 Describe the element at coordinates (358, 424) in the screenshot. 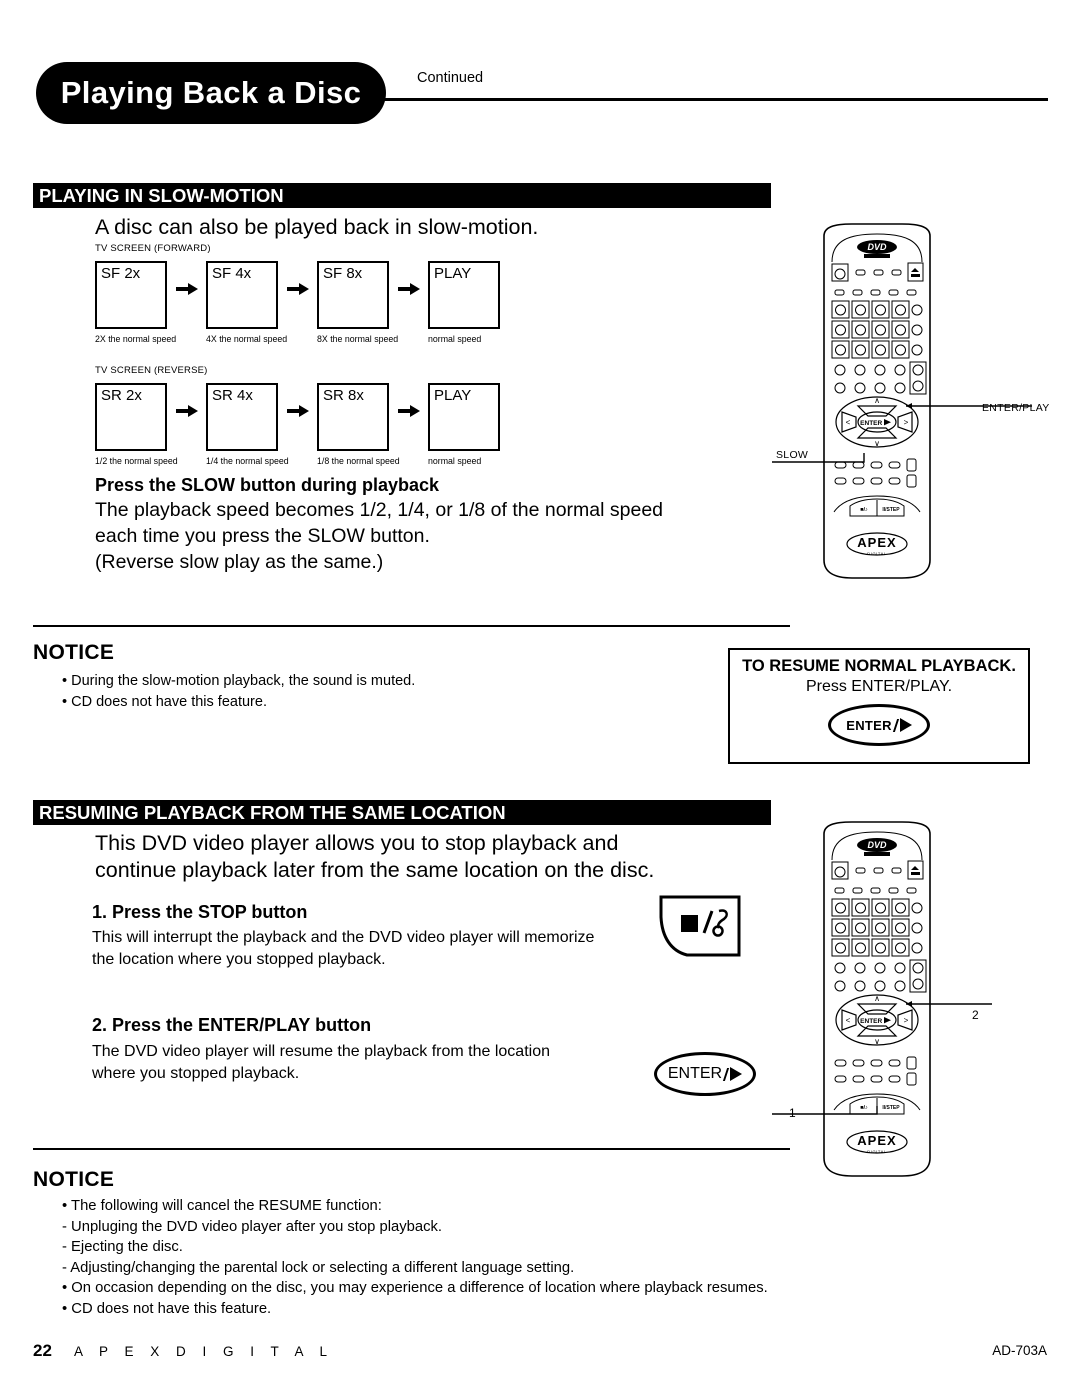

I see `screen-step: SR 8x 1/8 the normal speed` at that location.